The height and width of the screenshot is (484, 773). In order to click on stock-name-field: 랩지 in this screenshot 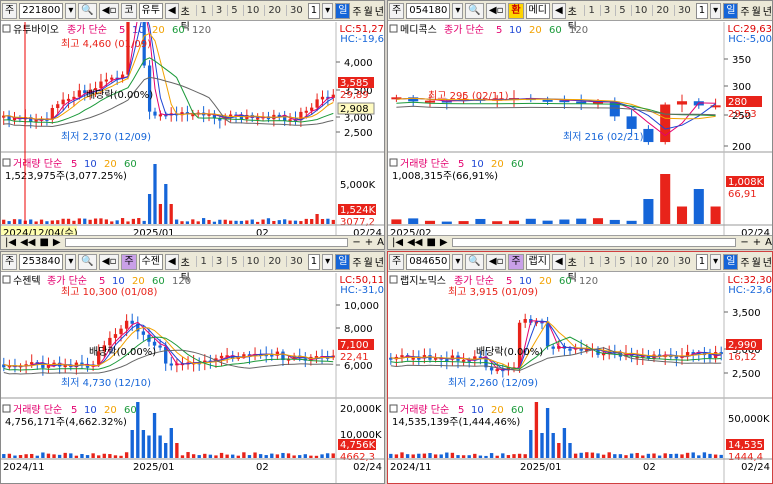, I will do `click(537, 261)`.